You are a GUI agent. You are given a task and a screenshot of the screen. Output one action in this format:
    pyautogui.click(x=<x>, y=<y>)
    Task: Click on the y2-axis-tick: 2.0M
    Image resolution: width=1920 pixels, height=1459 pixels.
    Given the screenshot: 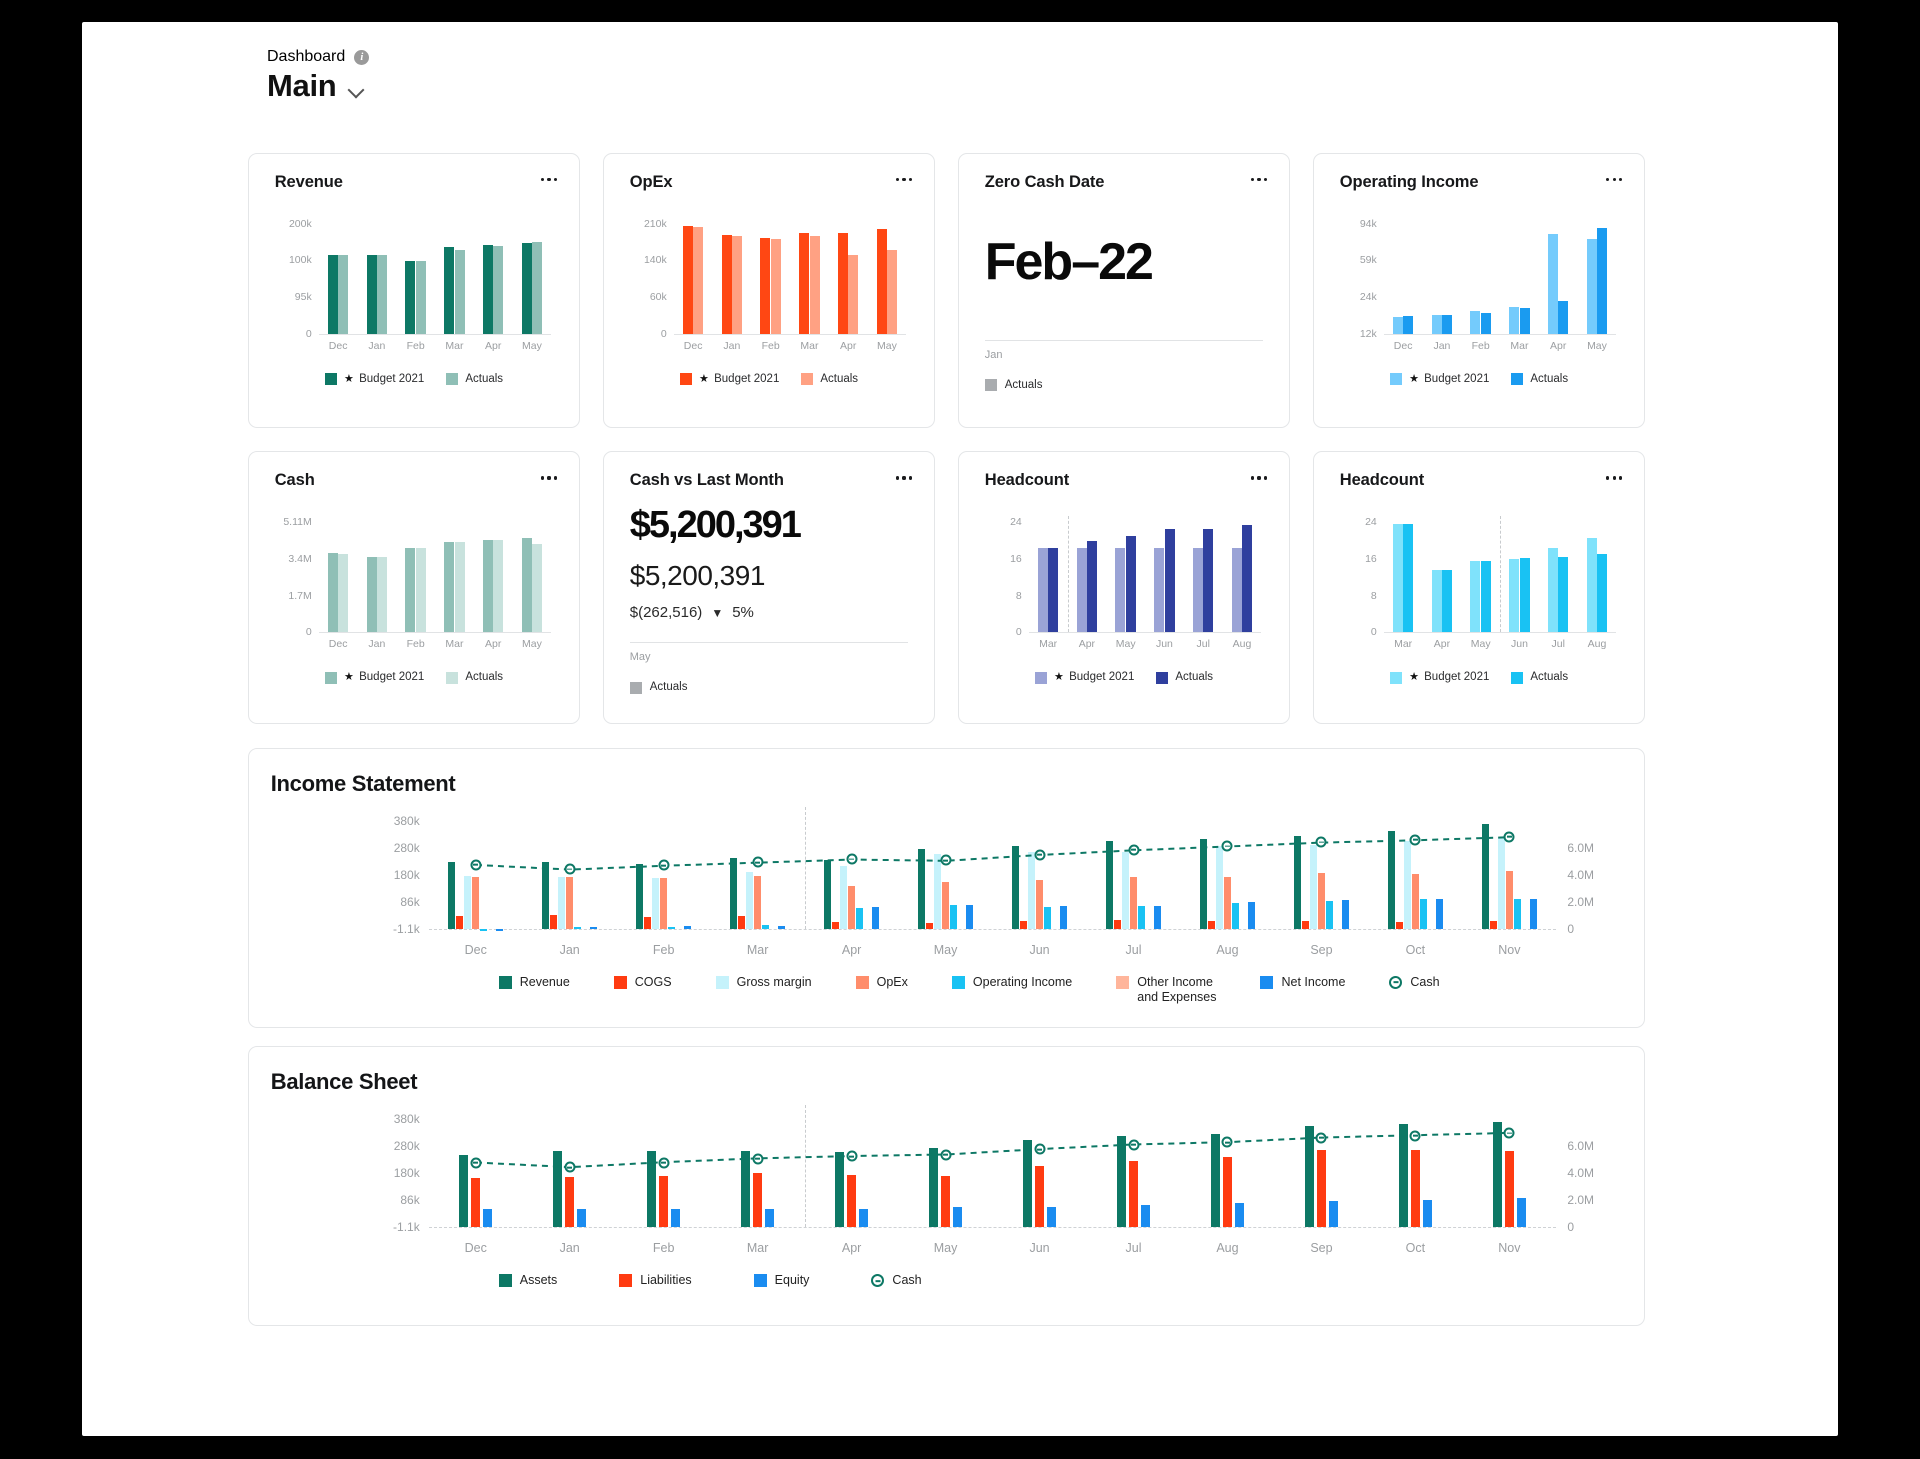 What is the action you would take?
    pyautogui.click(x=1581, y=1200)
    